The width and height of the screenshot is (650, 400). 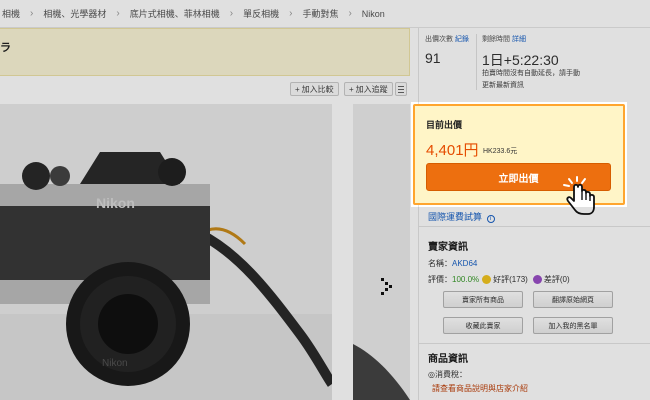 What do you see at coordinates (320, 13) in the screenshot?
I see `breadcrumb-item: 手動對焦` at bounding box center [320, 13].